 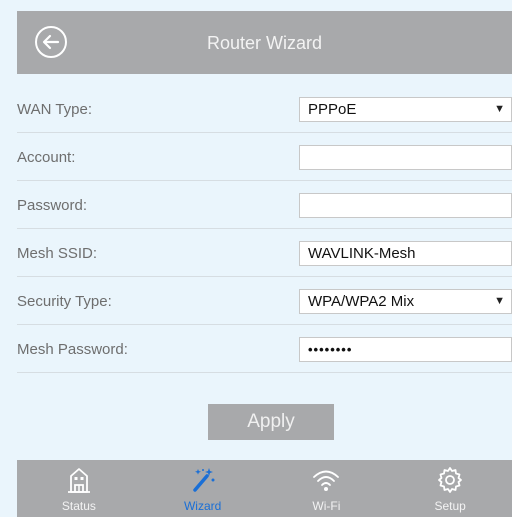 I want to click on nav-item-status-label: Status, so click(x=78, y=506).